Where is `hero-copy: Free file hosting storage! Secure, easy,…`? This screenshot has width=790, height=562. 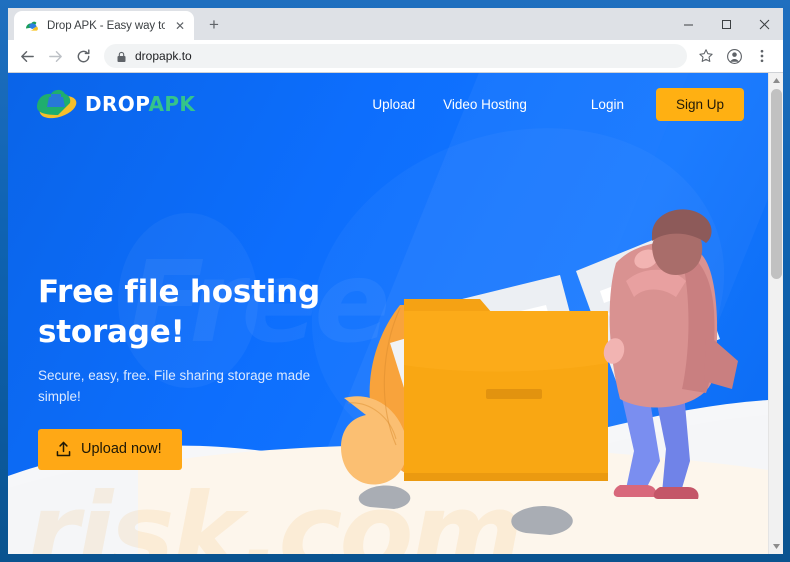
hero-copy: Free file hosting storage! Secure, easy,… is located at coordinates (188, 371).